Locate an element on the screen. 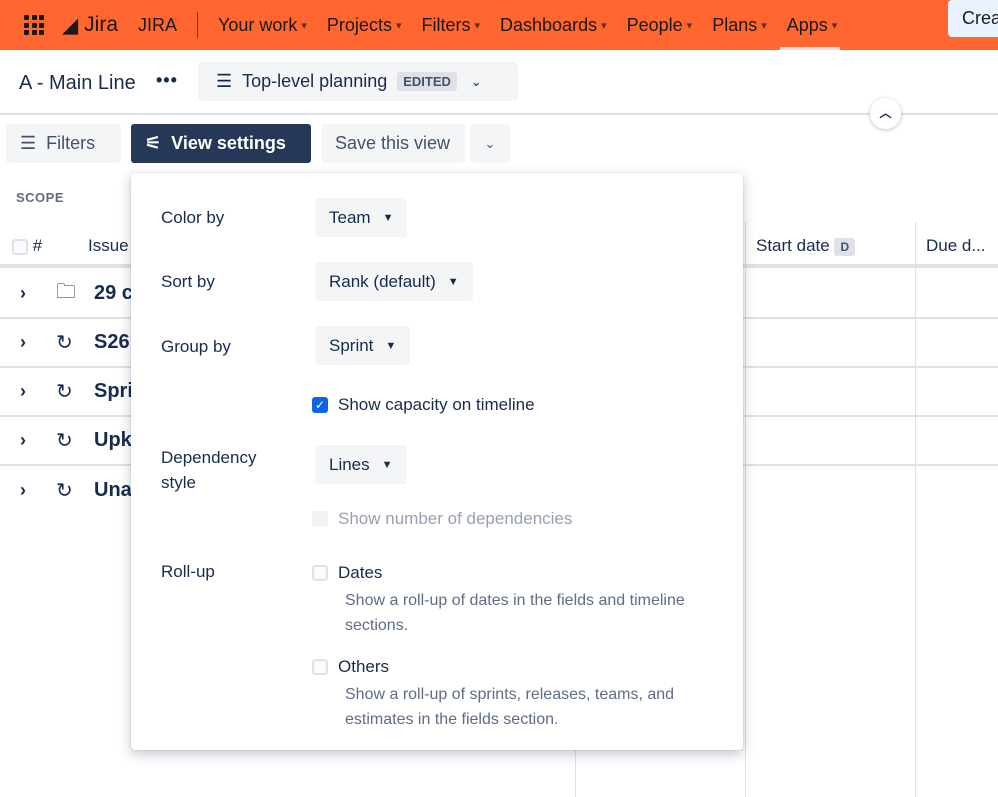  checkbox-label: Others is located at coordinates (364, 666).